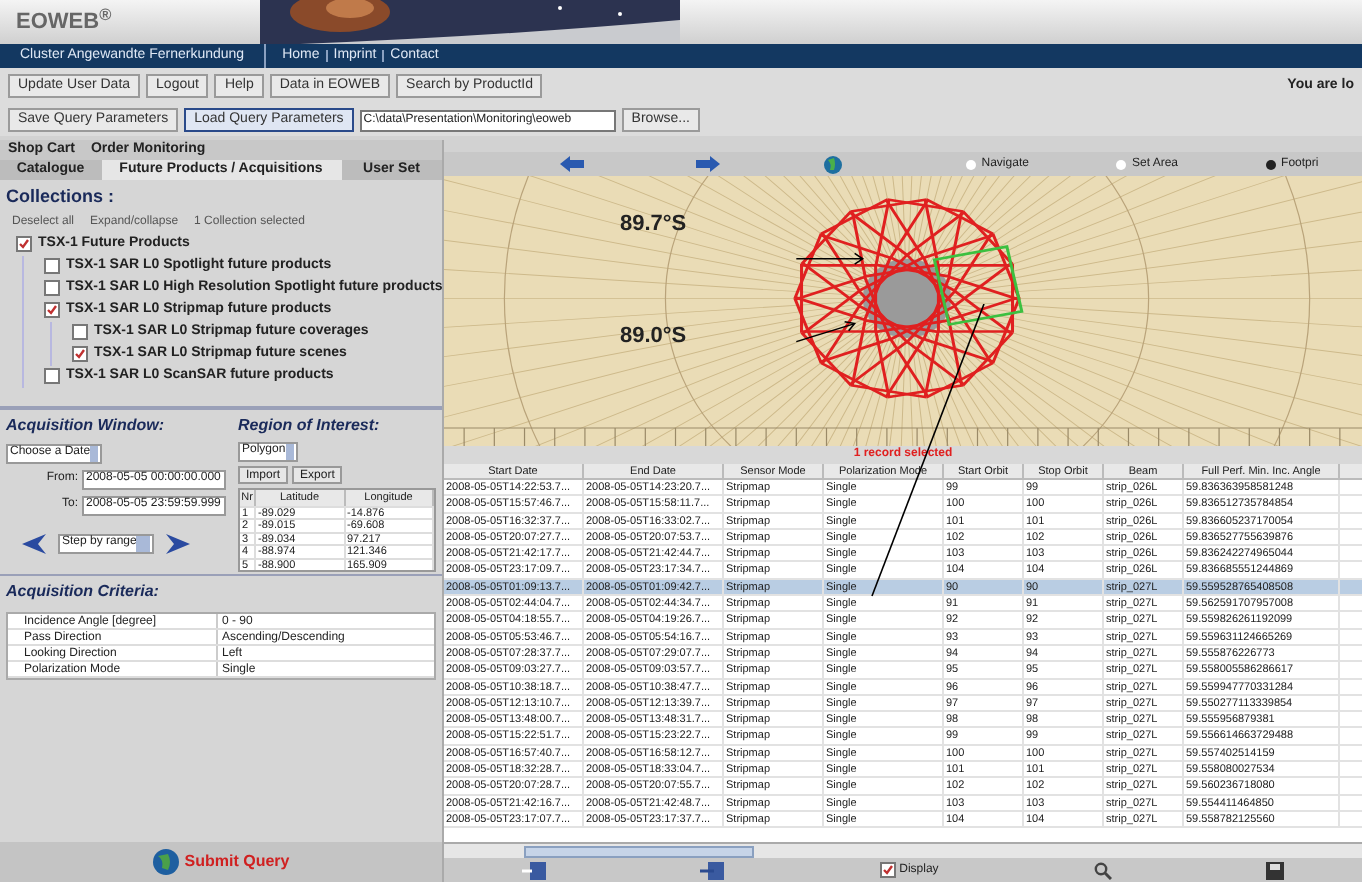  What do you see at coordinates (708, 164) in the screenshot?
I see `right-arrow-icon` at bounding box center [708, 164].